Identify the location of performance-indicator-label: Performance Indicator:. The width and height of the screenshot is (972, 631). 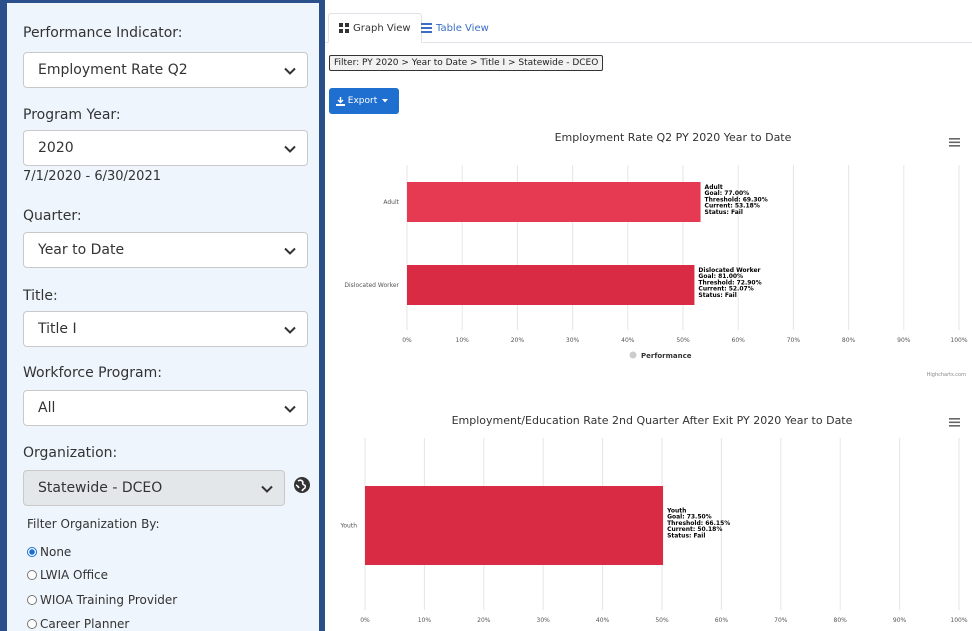
(103, 33).